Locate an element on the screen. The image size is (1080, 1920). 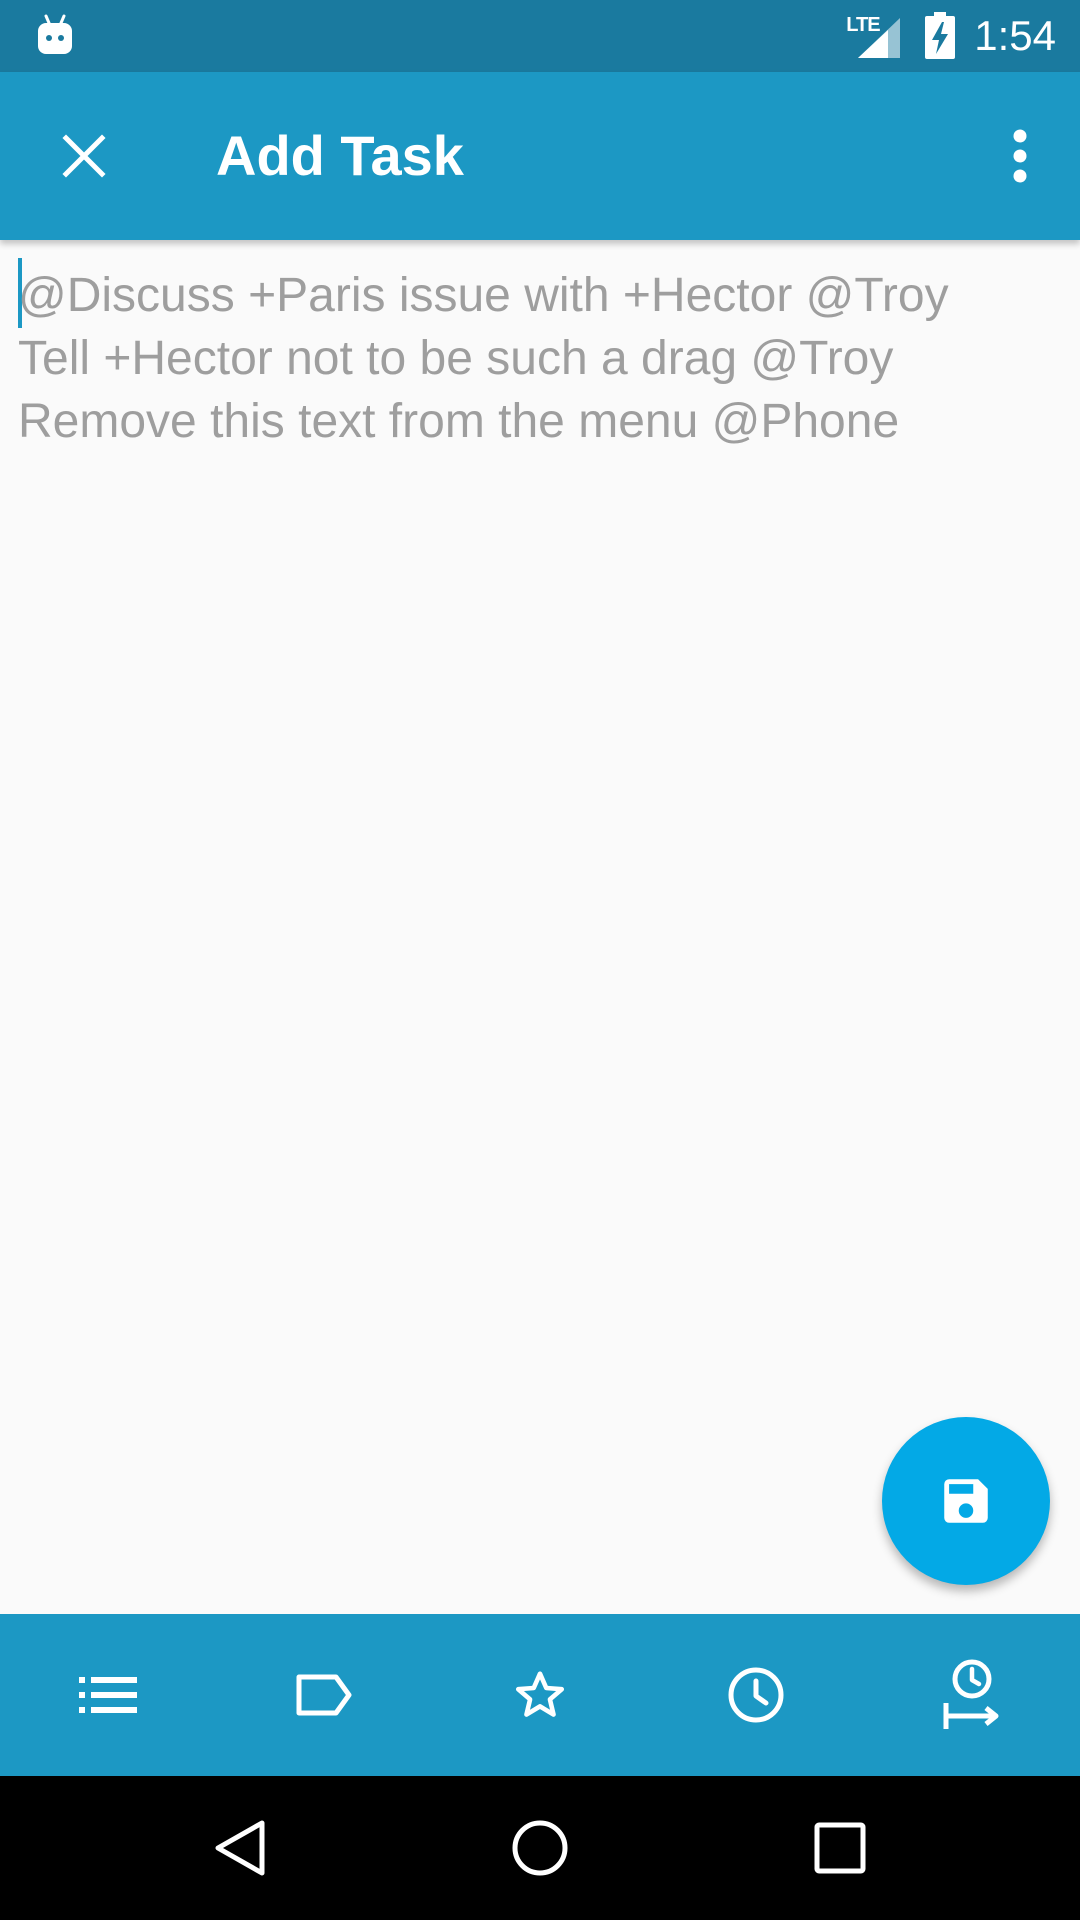
placeholder-line: Tell +Hector not to be such a drag @Troy is located at coordinates (456, 358).